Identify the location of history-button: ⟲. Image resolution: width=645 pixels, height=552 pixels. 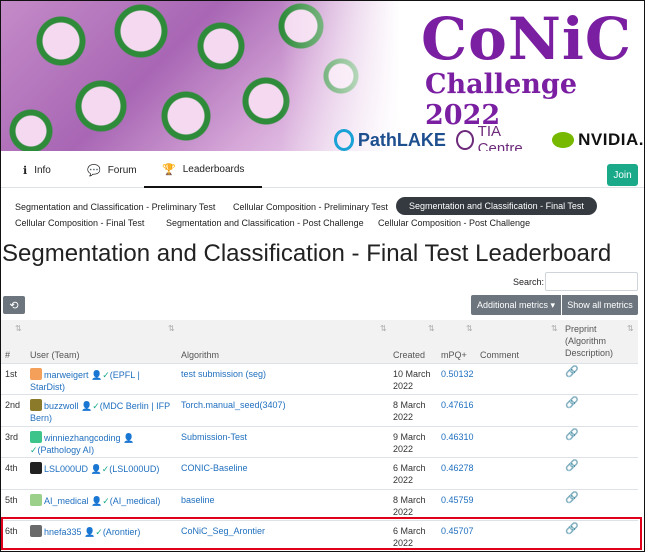
(14, 305).